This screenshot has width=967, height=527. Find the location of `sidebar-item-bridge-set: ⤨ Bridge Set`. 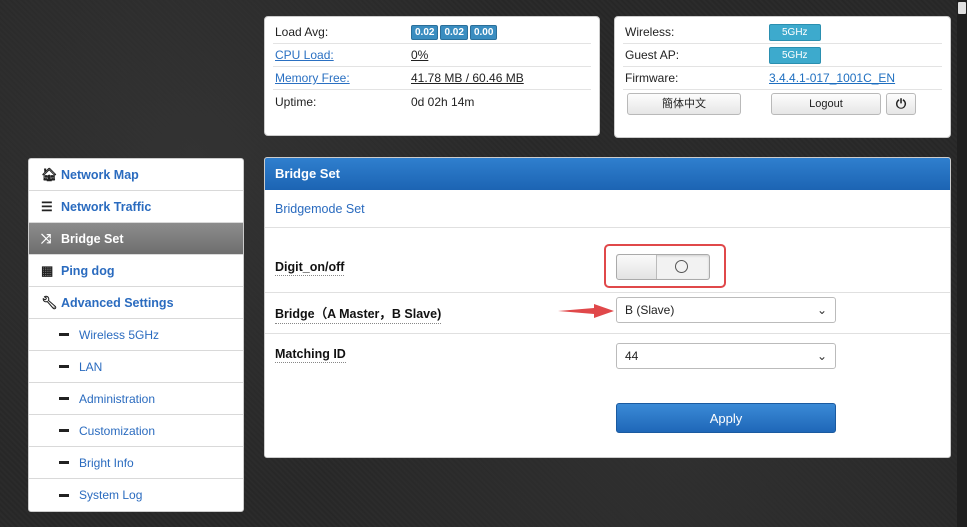

sidebar-item-bridge-set: ⤨ Bridge Set is located at coordinates (136, 239).